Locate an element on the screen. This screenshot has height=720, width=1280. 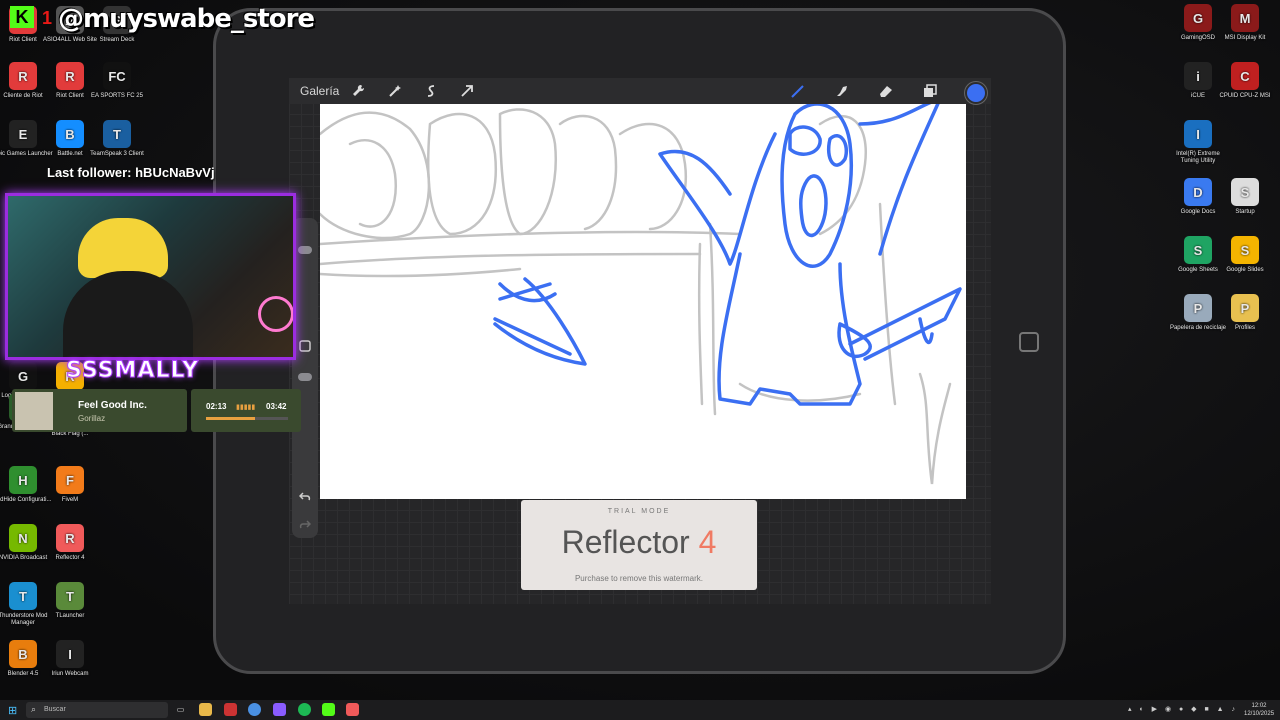
clock-date: 12/10/2025 is located at coordinates (1259, 714).